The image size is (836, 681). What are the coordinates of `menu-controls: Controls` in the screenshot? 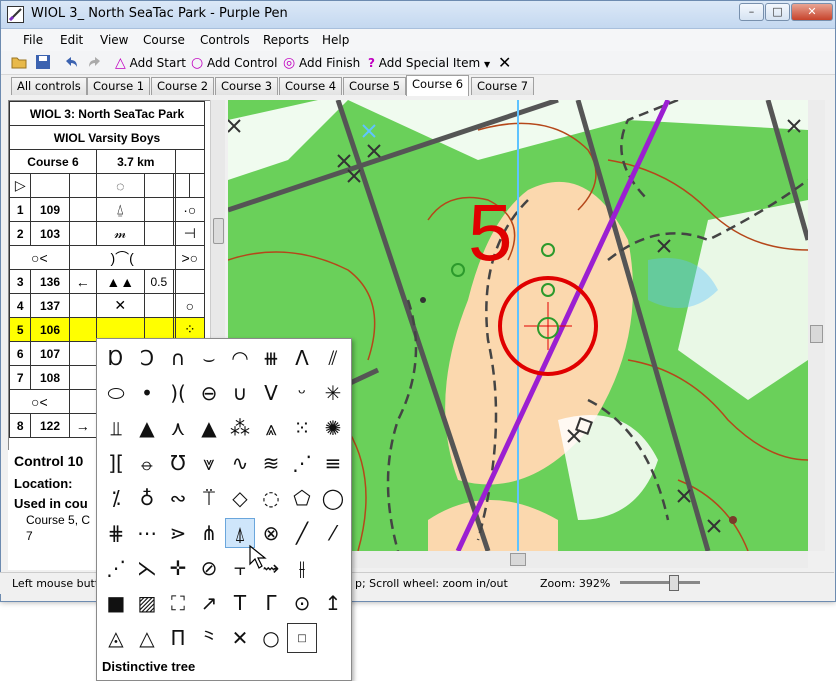 It's located at (225, 40).